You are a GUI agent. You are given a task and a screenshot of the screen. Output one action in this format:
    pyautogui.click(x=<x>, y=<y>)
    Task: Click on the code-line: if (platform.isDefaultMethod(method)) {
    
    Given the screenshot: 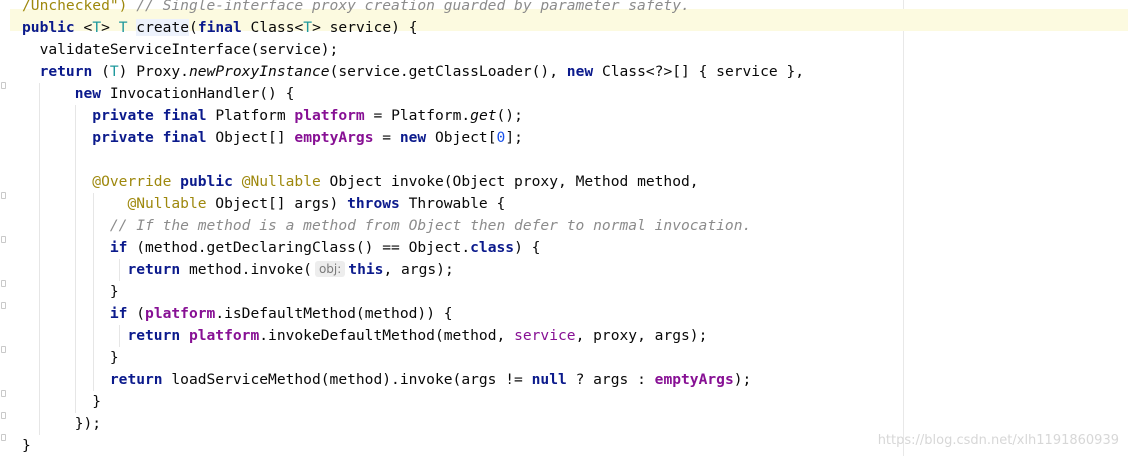 What is the action you would take?
    pyautogui.click(x=575, y=314)
    